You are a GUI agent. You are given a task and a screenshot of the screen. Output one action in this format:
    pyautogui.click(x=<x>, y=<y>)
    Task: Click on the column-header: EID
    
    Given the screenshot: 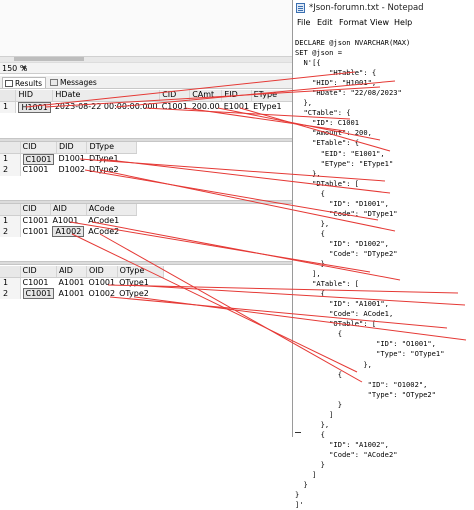 What is the action you would take?
    pyautogui.click(x=236, y=96)
    